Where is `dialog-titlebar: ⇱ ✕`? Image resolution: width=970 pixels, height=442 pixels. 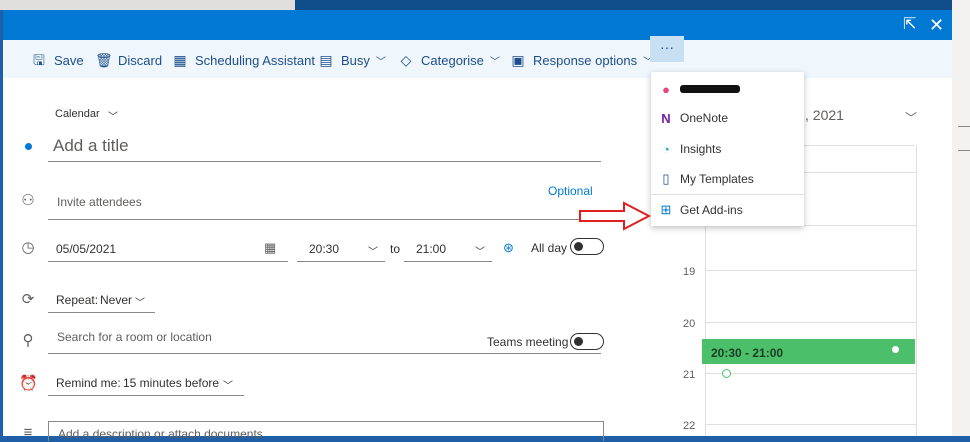
dialog-titlebar: ⇱ ✕ is located at coordinates (477, 25).